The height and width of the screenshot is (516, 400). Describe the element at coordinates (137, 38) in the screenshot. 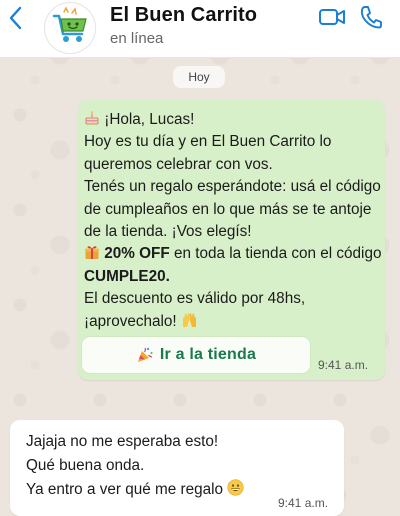

I see `contact-status: en línea` at that location.